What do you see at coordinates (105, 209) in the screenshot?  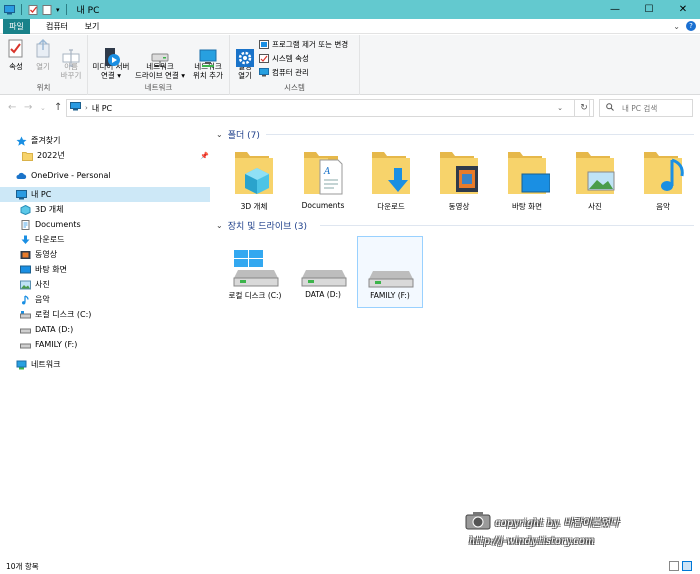 I see `nav-item-3d-objects: 3D 개체` at bounding box center [105, 209].